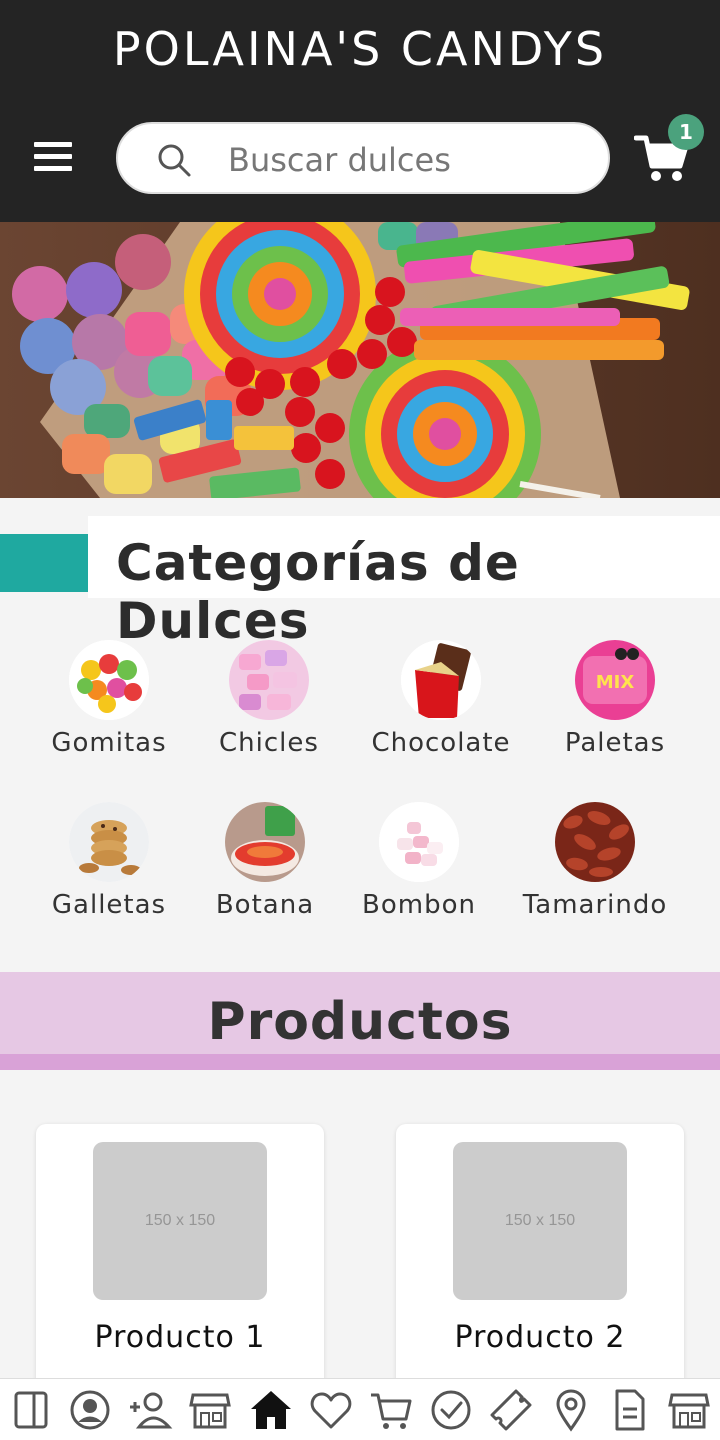 The width and height of the screenshot is (720, 1440). What do you see at coordinates (595, 905) in the screenshot?
I see `category-label: Tamarindo` at bounding box center [595, 905].